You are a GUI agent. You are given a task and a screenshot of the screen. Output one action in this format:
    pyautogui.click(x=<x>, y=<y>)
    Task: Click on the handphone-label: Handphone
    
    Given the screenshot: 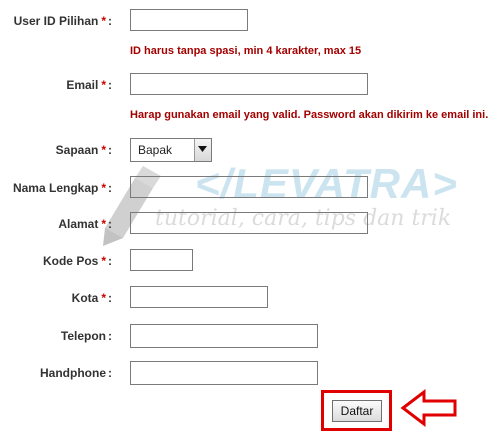 What is the action you would take?
    pyautogui.click(x=73, y=373)
    